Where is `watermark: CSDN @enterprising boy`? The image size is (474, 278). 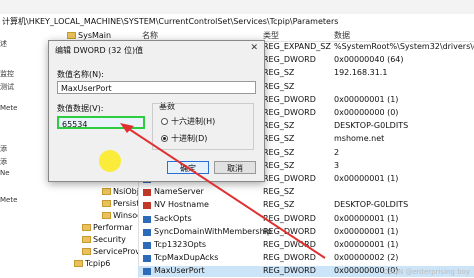 watermark: CSDN @enterprising boy is located at coordinates (426, 272).